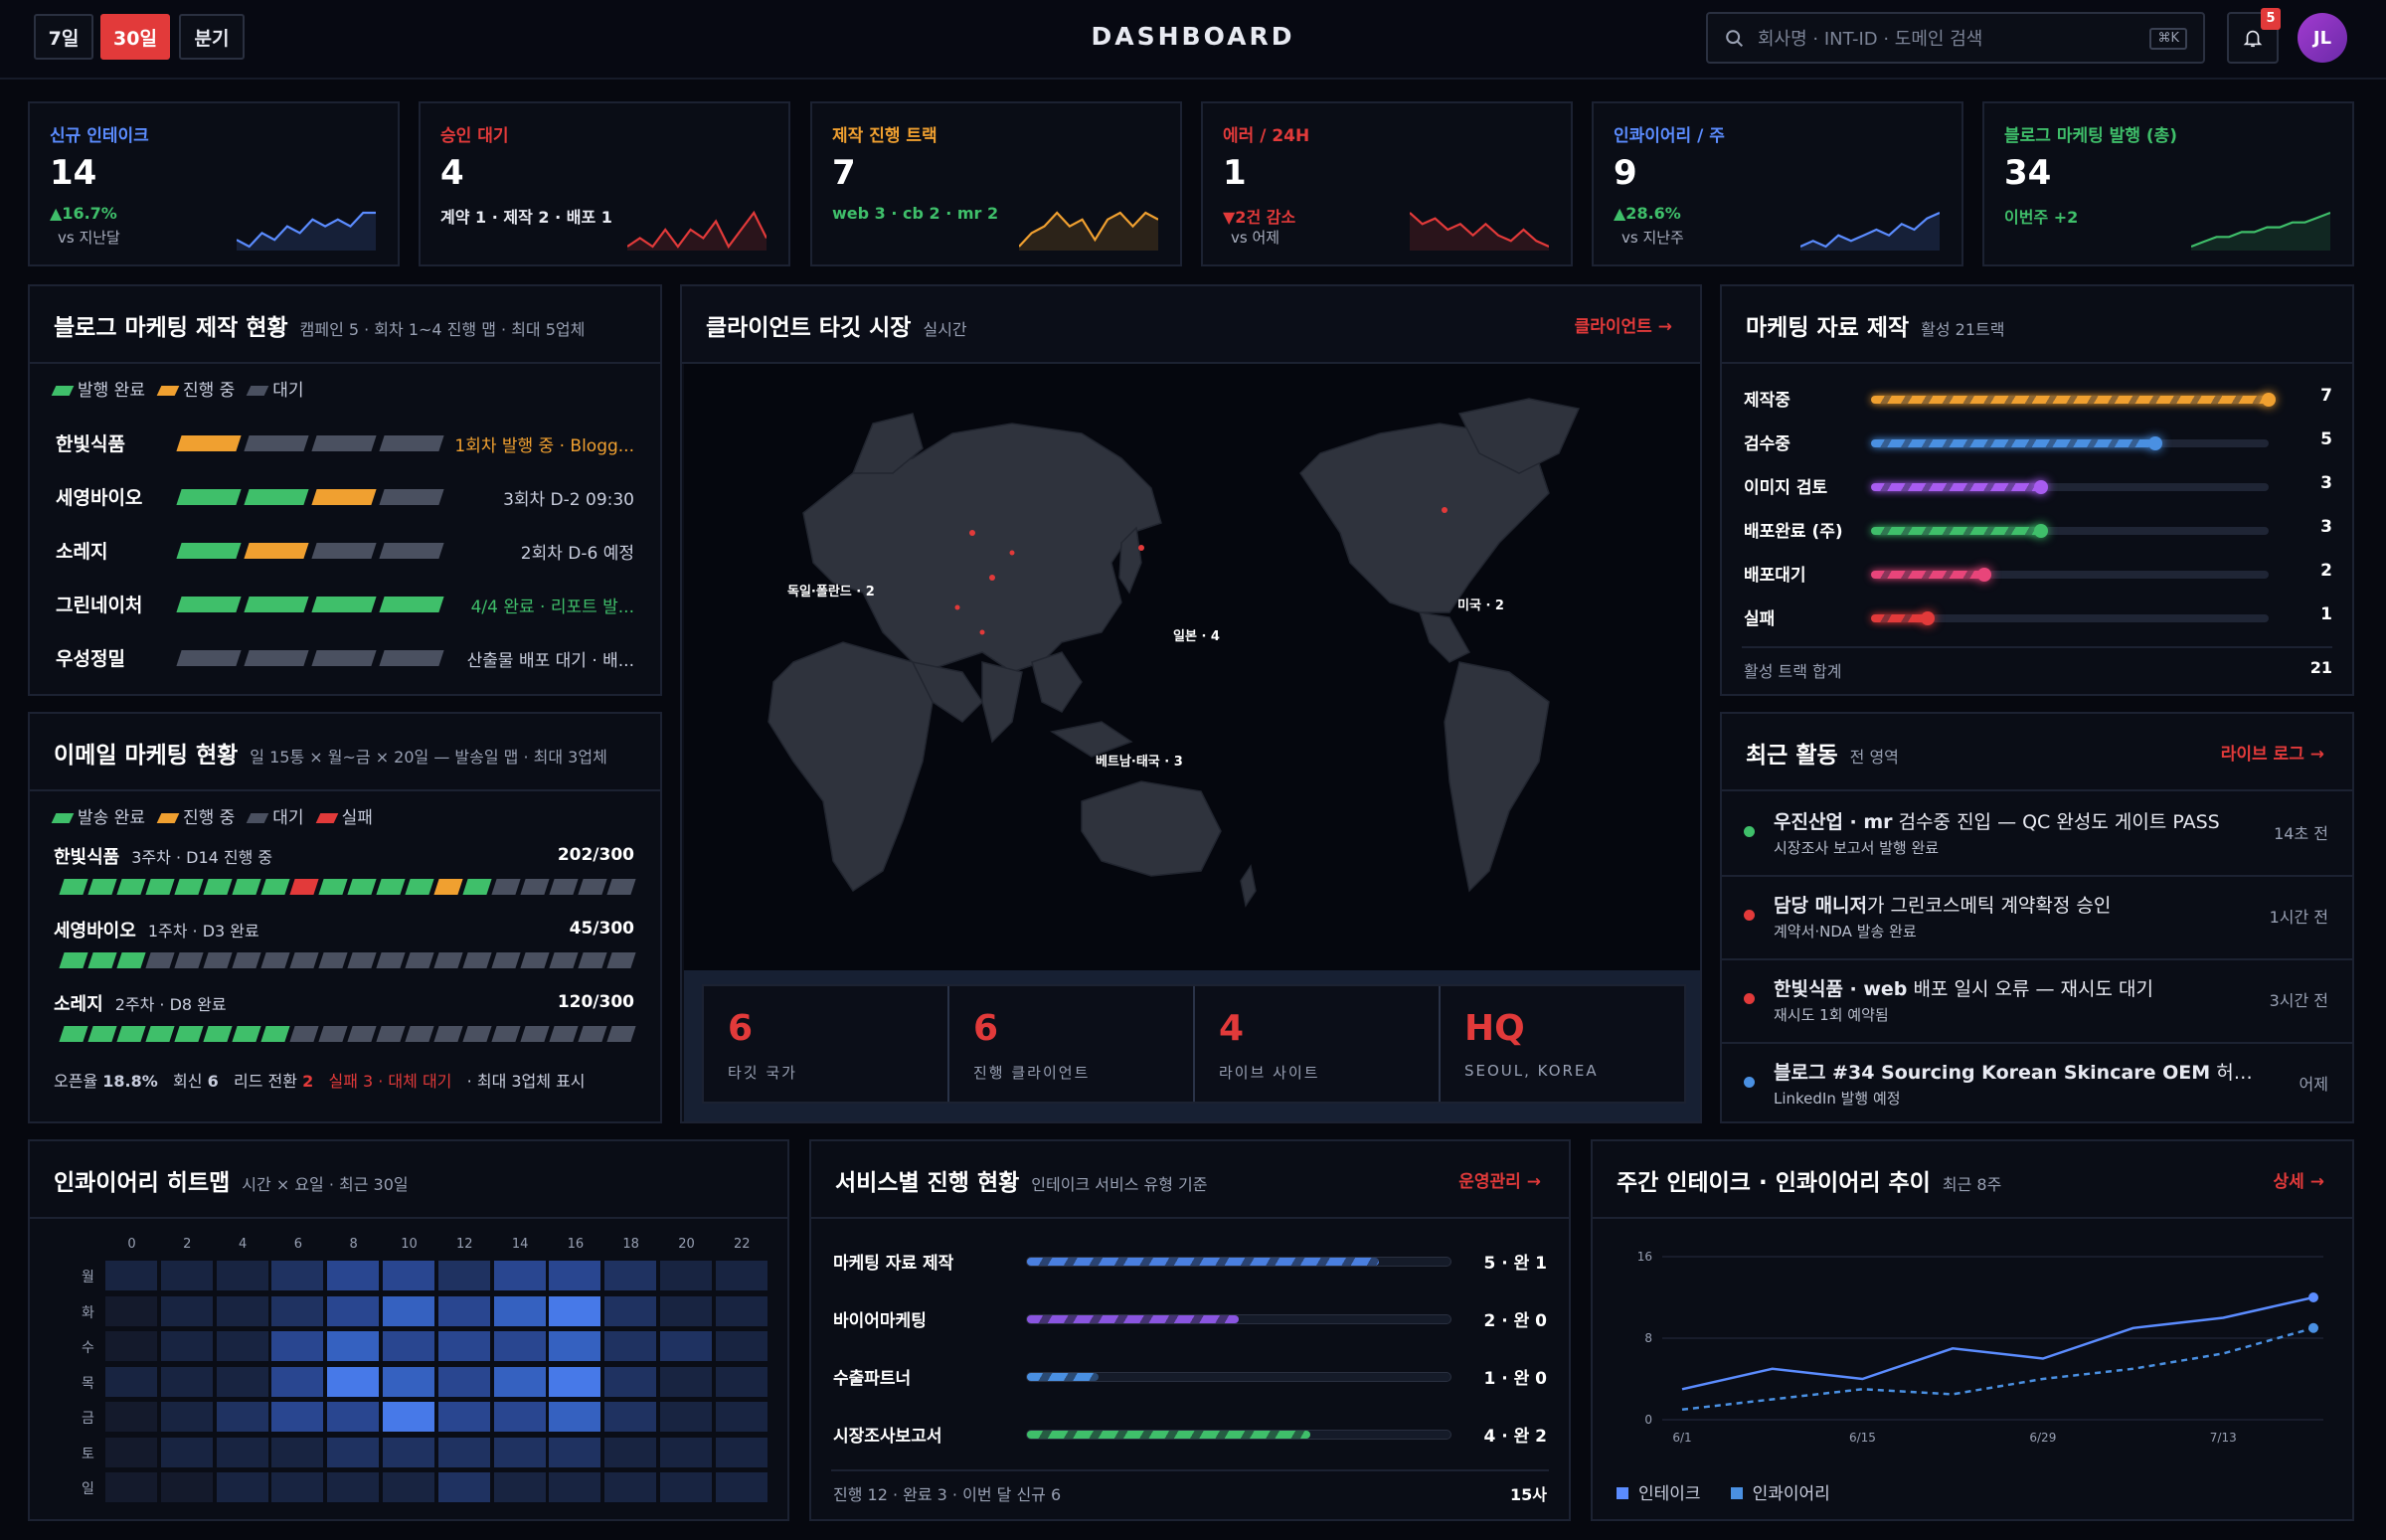 This screenshot has width=2386, height=1540. What do you see at coordinates (345, 948) in the screenshot?
I see `email-row: 세영바이오 1주차 · D3 완료 45/300` at bounding box center [345, 948].